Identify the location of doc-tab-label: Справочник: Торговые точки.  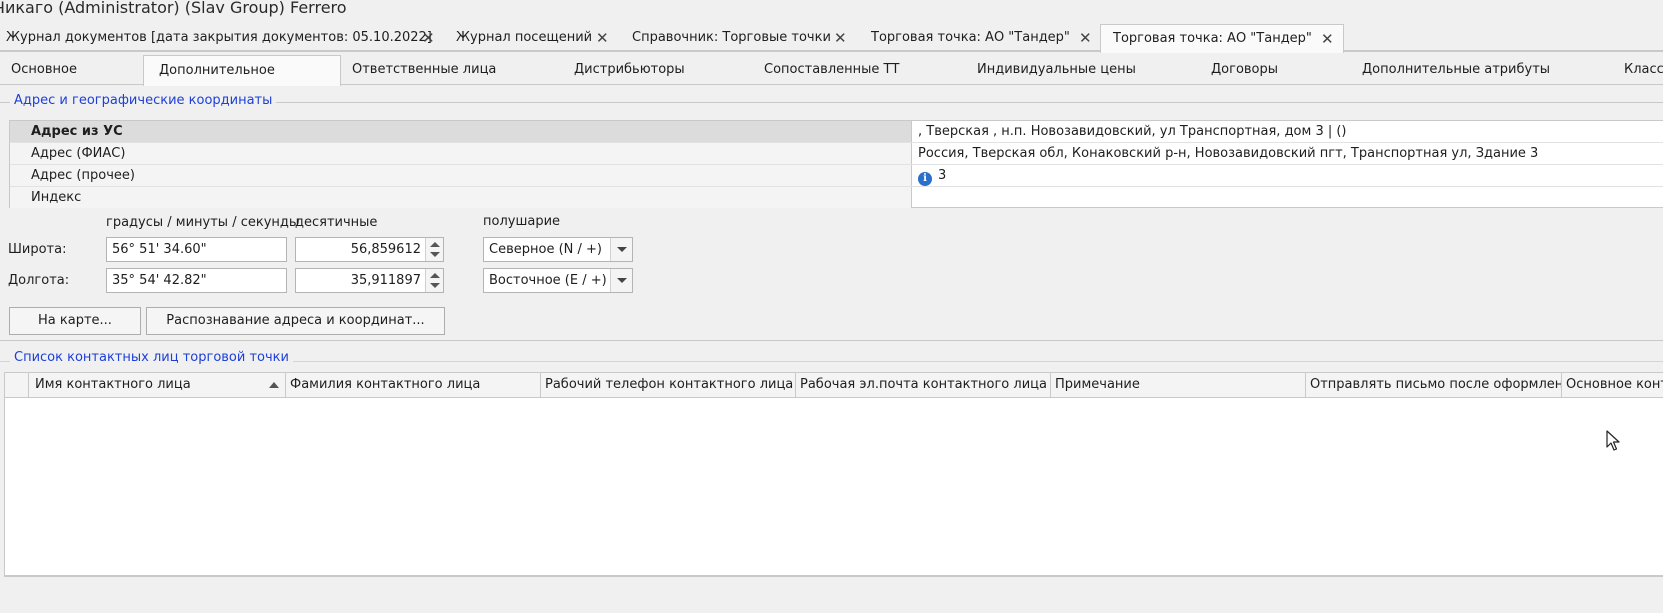
(731, 37).